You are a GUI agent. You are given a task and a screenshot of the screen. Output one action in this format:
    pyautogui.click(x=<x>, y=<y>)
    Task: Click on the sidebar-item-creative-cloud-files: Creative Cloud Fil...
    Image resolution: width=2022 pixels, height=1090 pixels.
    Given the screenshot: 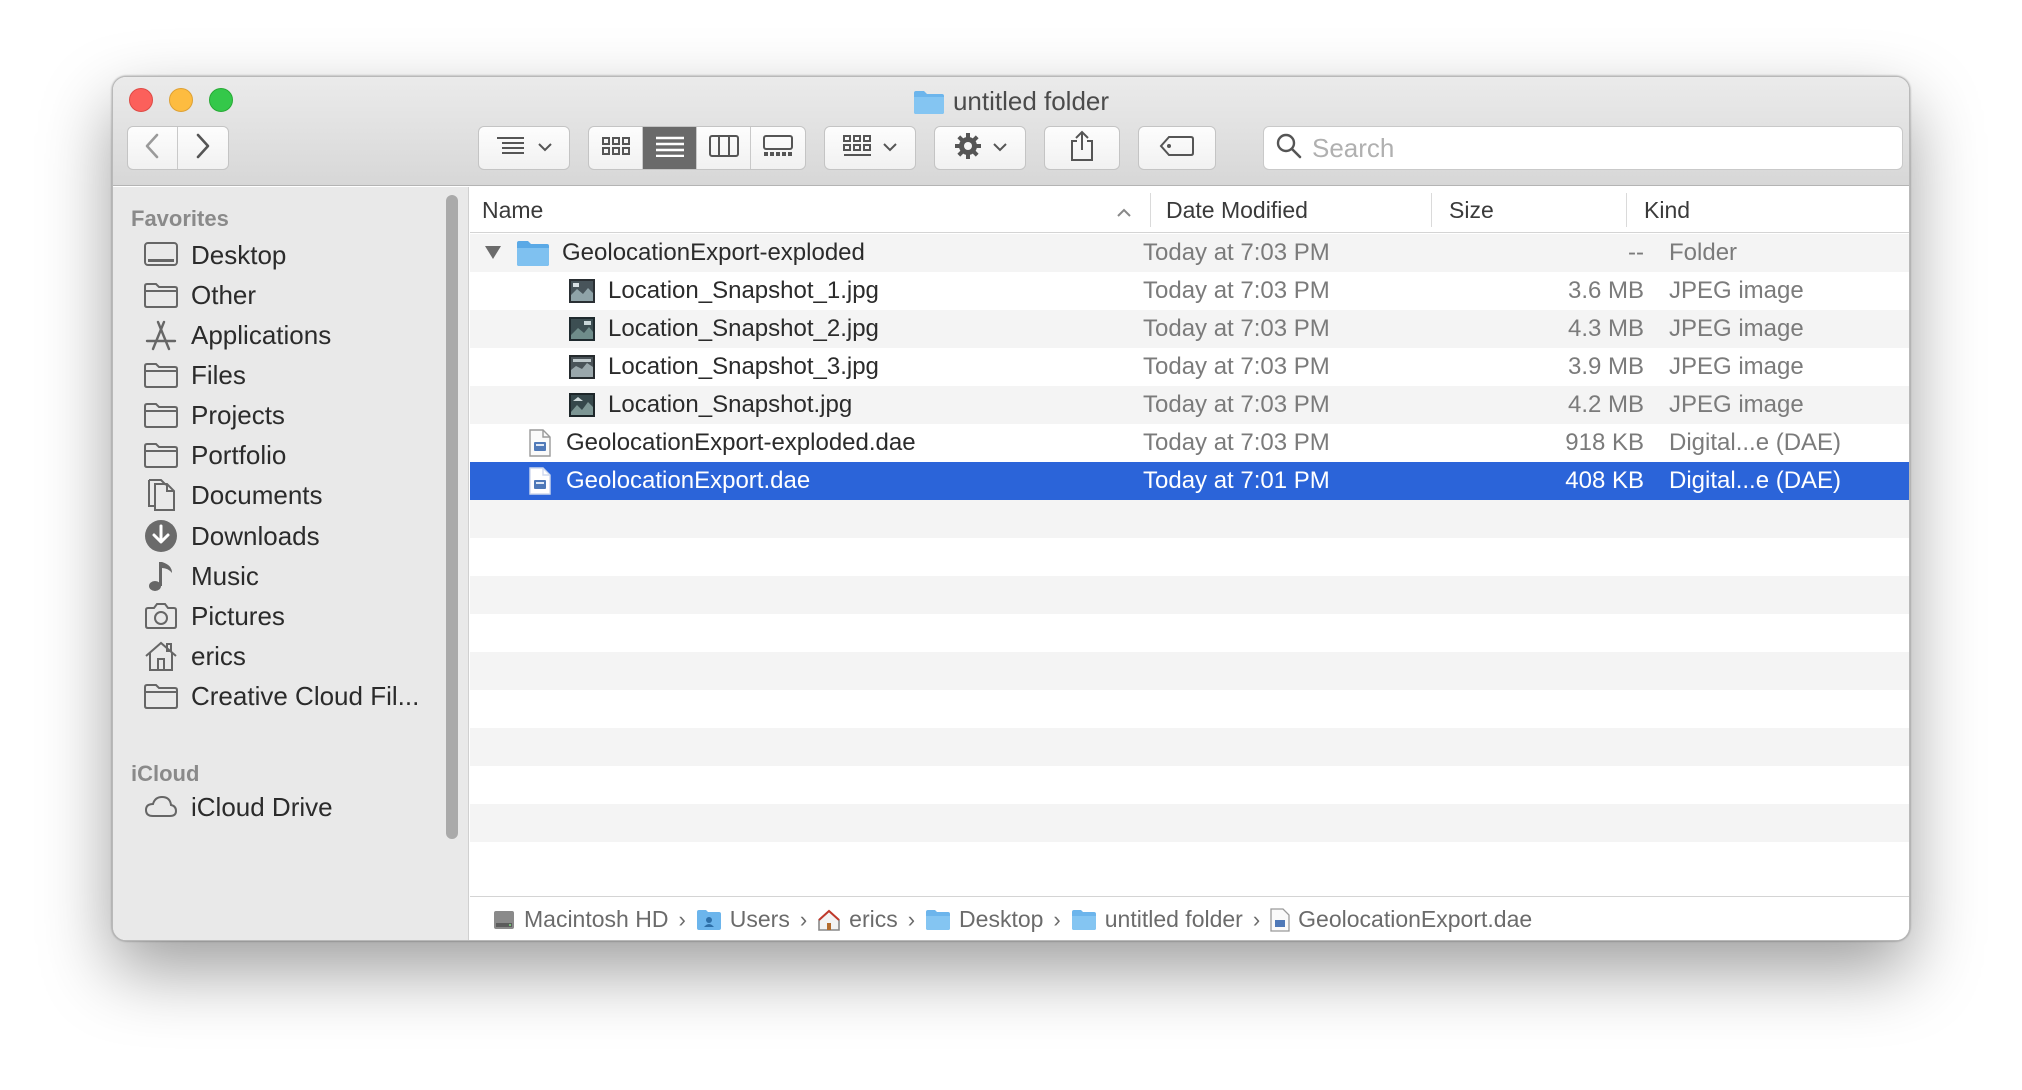 What is the action you would take?
    pyautogui.click(x=293, y=696)
    